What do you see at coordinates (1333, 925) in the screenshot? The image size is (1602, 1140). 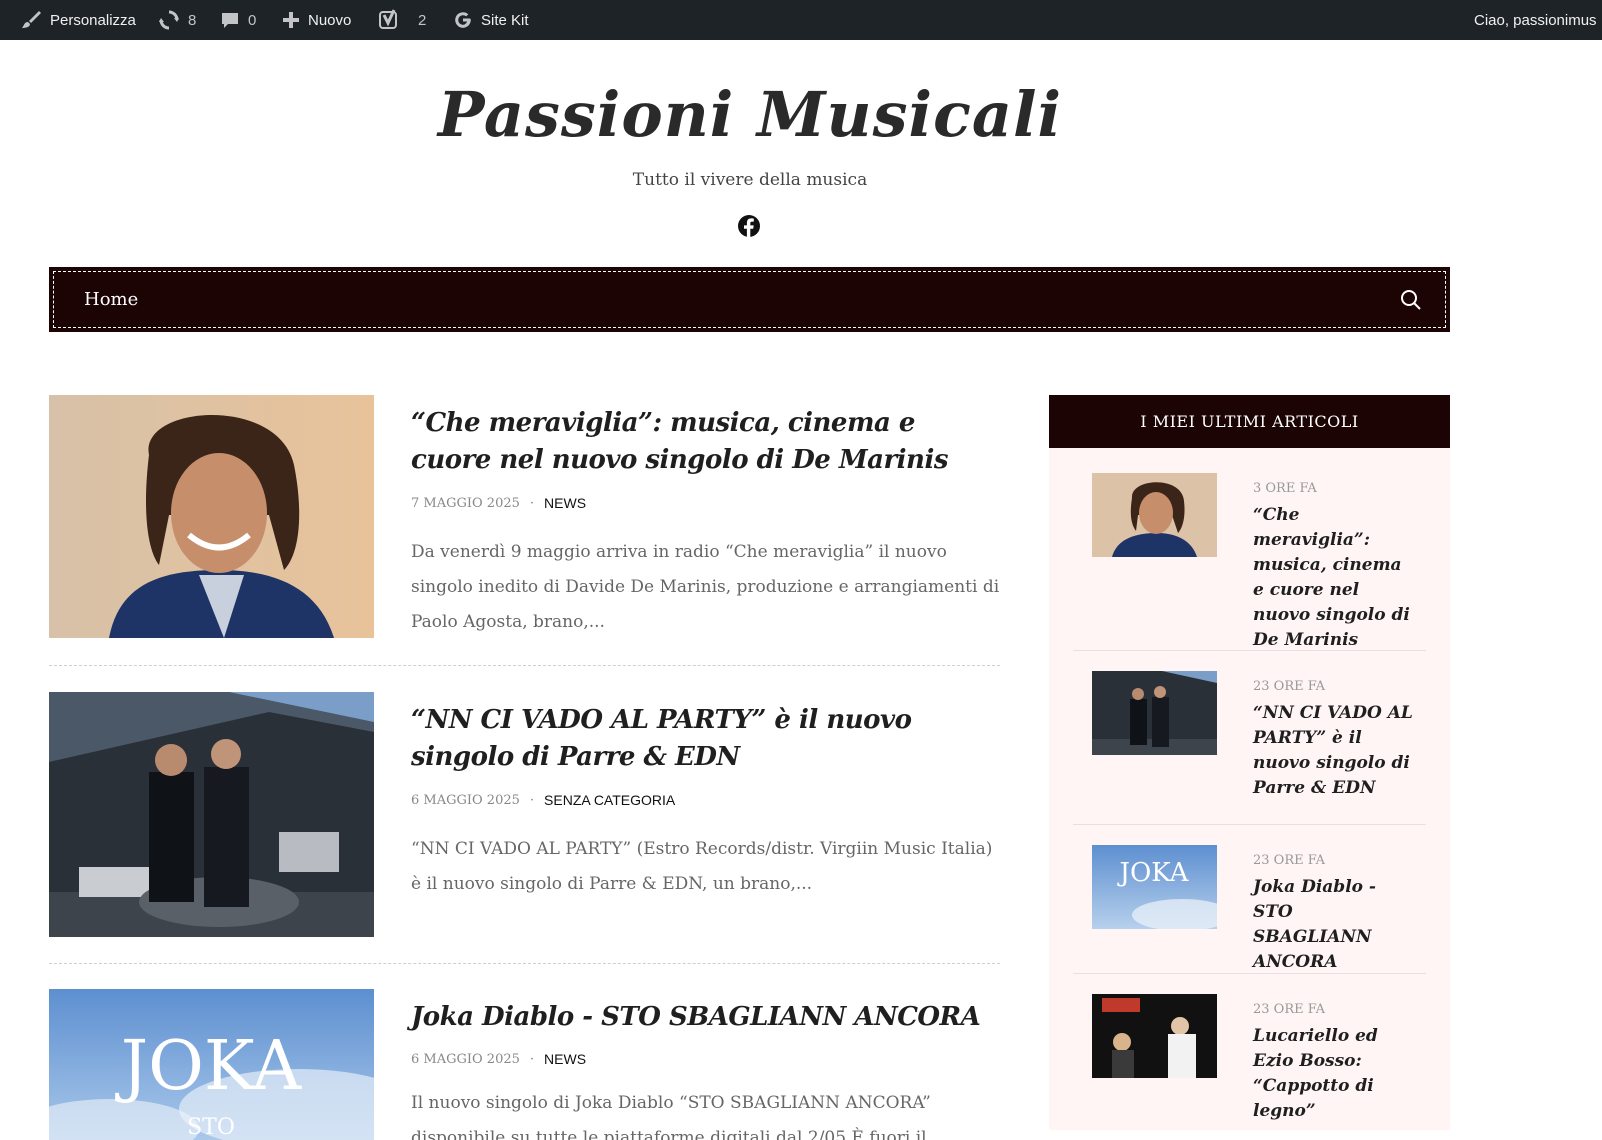 I see `sidebar-item-title: Joka Diablo - STO SBAGLIANN ANCORA` at bounding box center [1333, 925].